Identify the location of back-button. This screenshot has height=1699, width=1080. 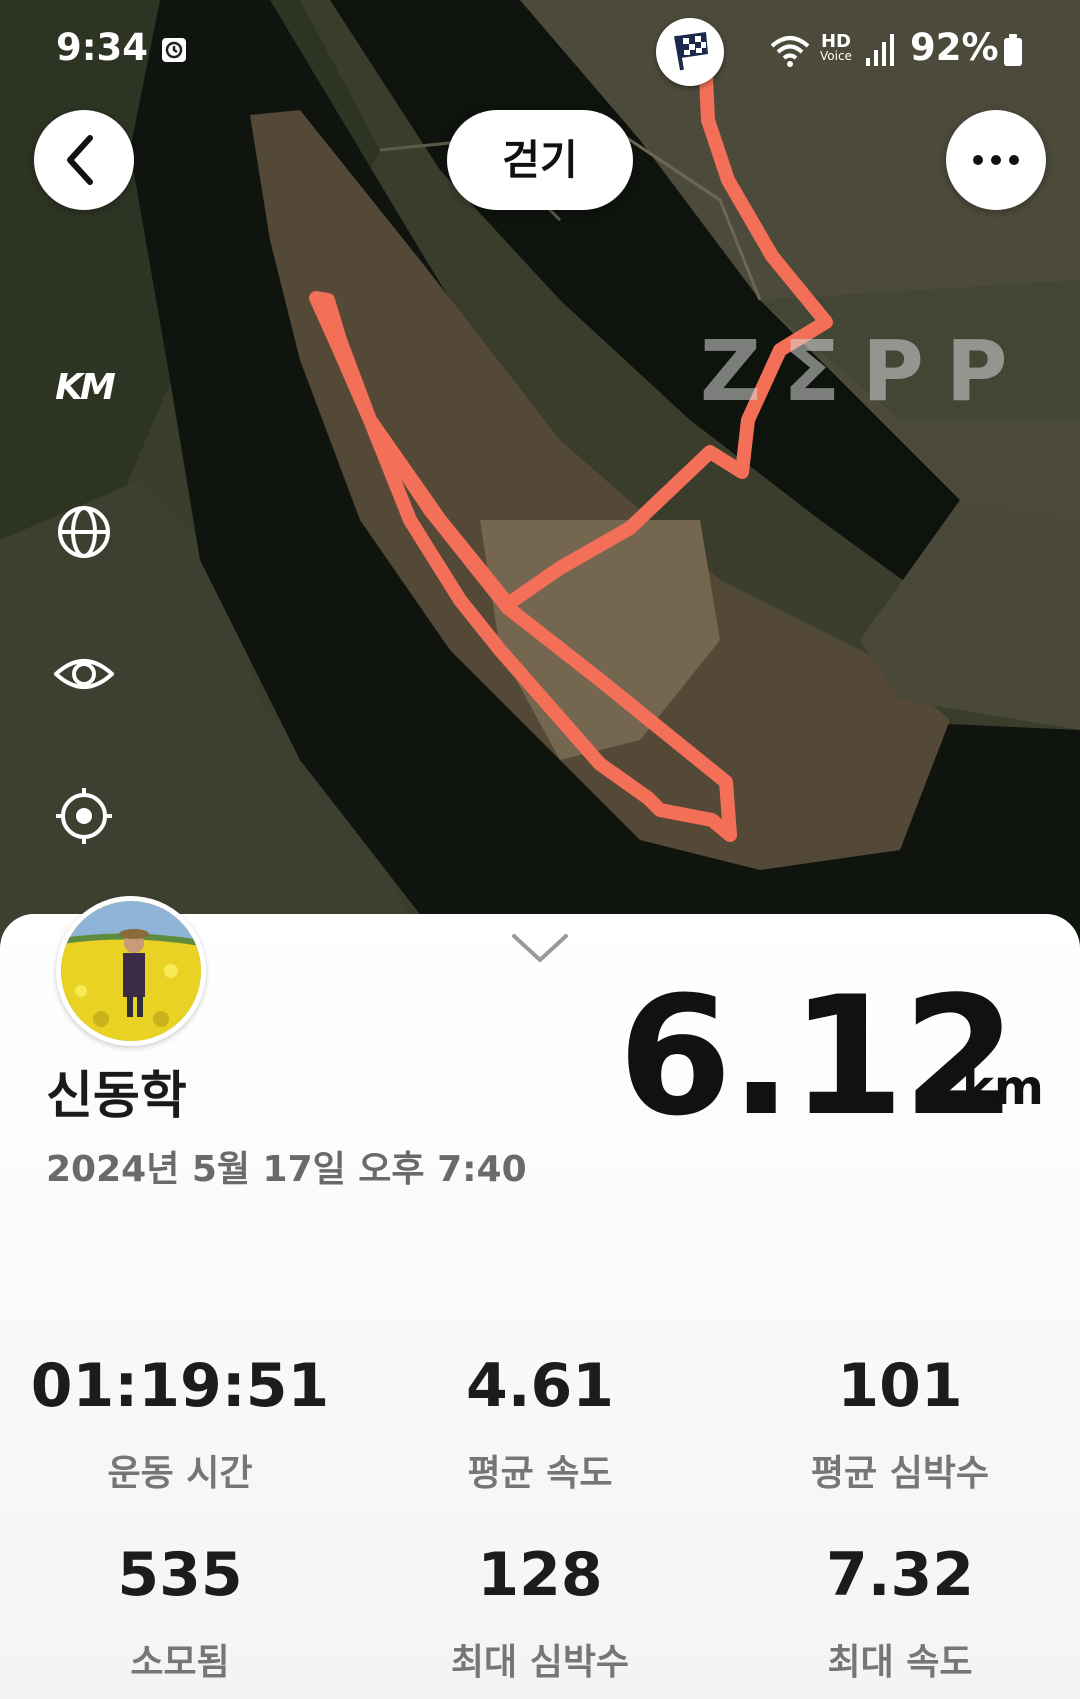
(84, 160).